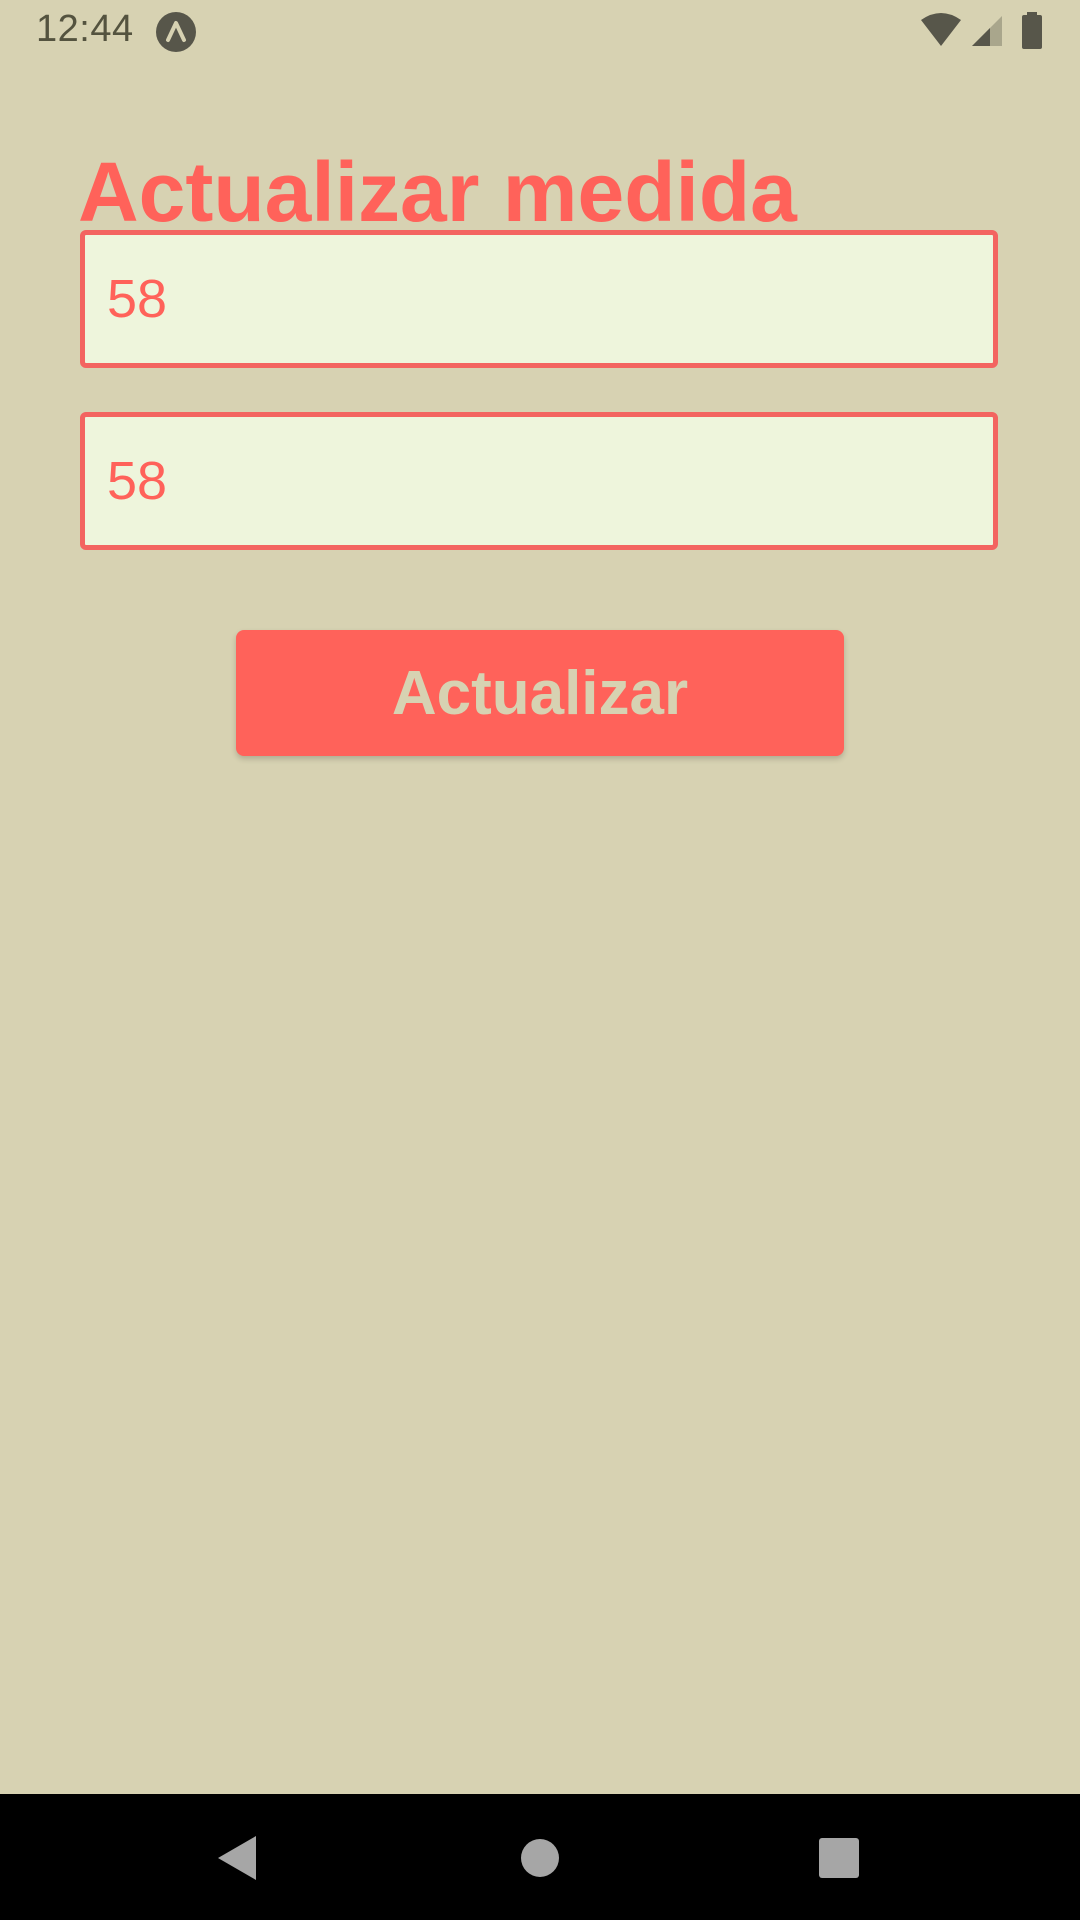 The image size is (1080, 1920). I want to click on recents-icon, so click(839, 1858).